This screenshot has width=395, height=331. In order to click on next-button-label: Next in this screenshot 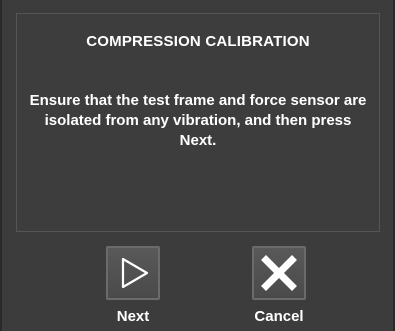, I will do `click(133, 316)`.